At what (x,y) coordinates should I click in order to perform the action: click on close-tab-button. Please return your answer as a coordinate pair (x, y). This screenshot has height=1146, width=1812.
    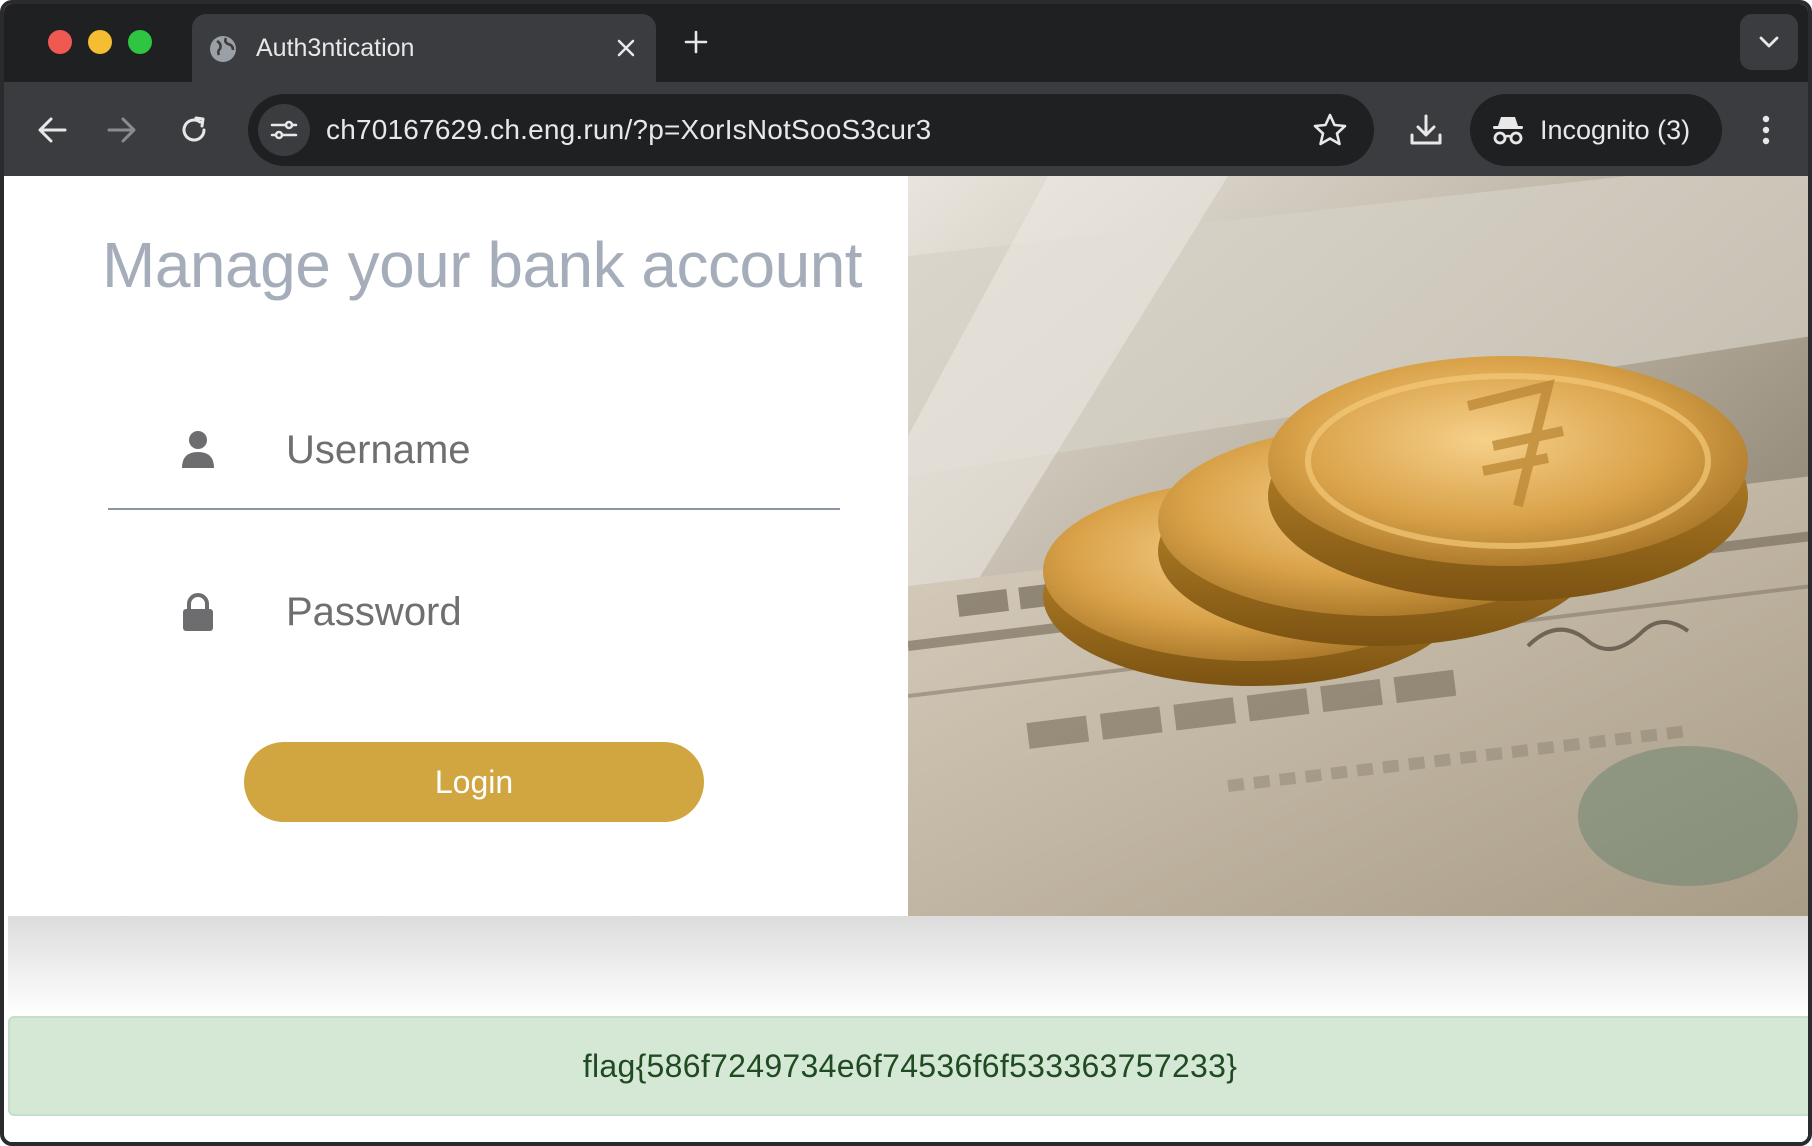
    Looking at the image, I should click on (626, 48).